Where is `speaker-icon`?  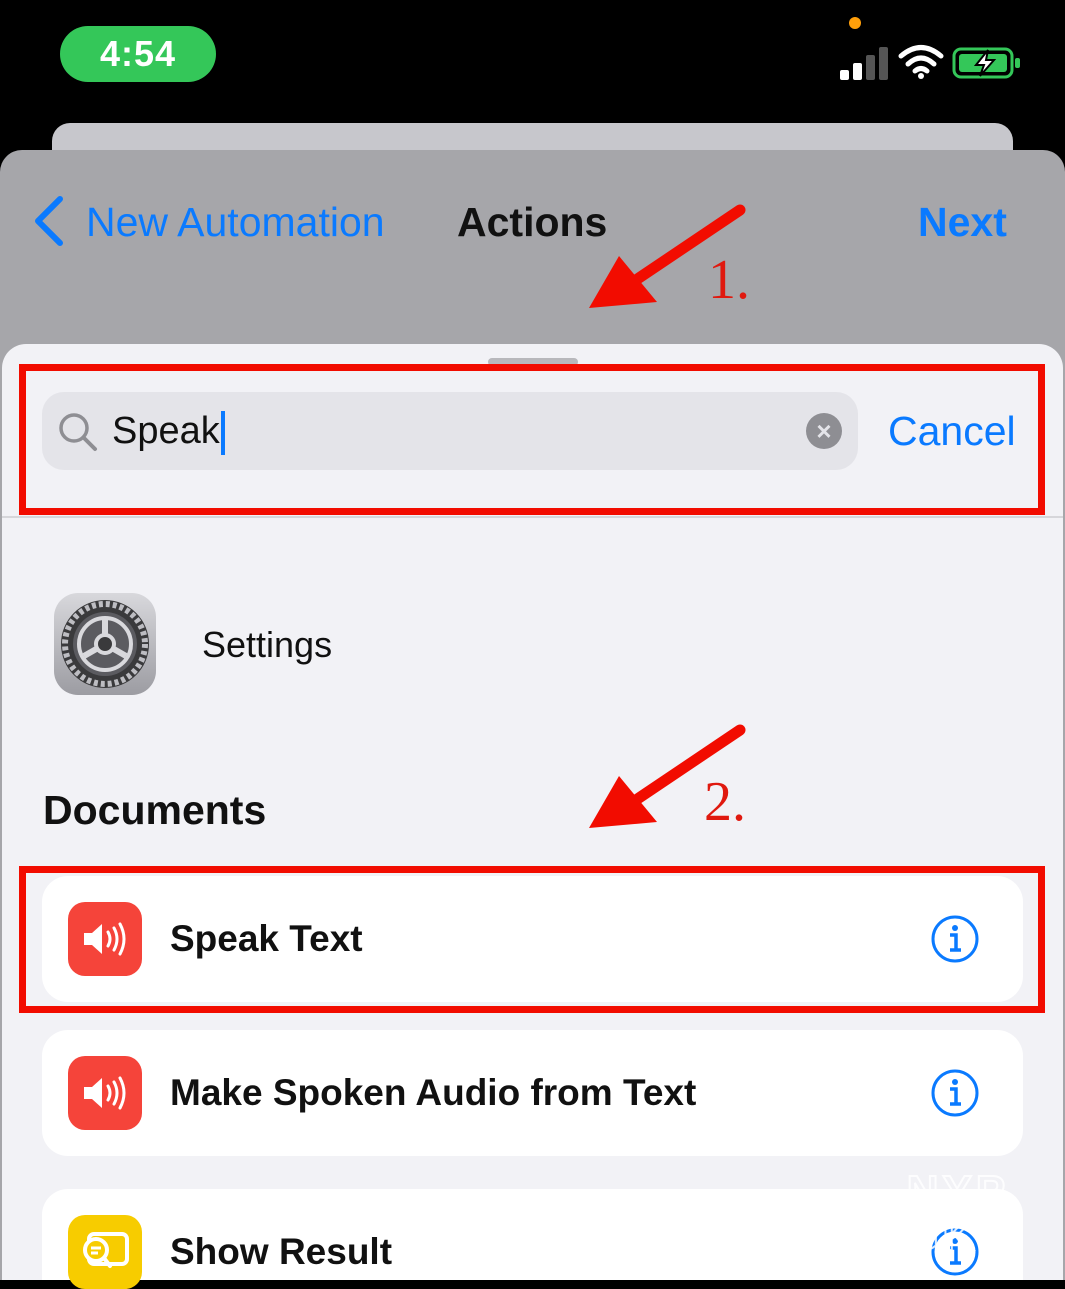 speaker-icon is located at coordinates (105, 1093).